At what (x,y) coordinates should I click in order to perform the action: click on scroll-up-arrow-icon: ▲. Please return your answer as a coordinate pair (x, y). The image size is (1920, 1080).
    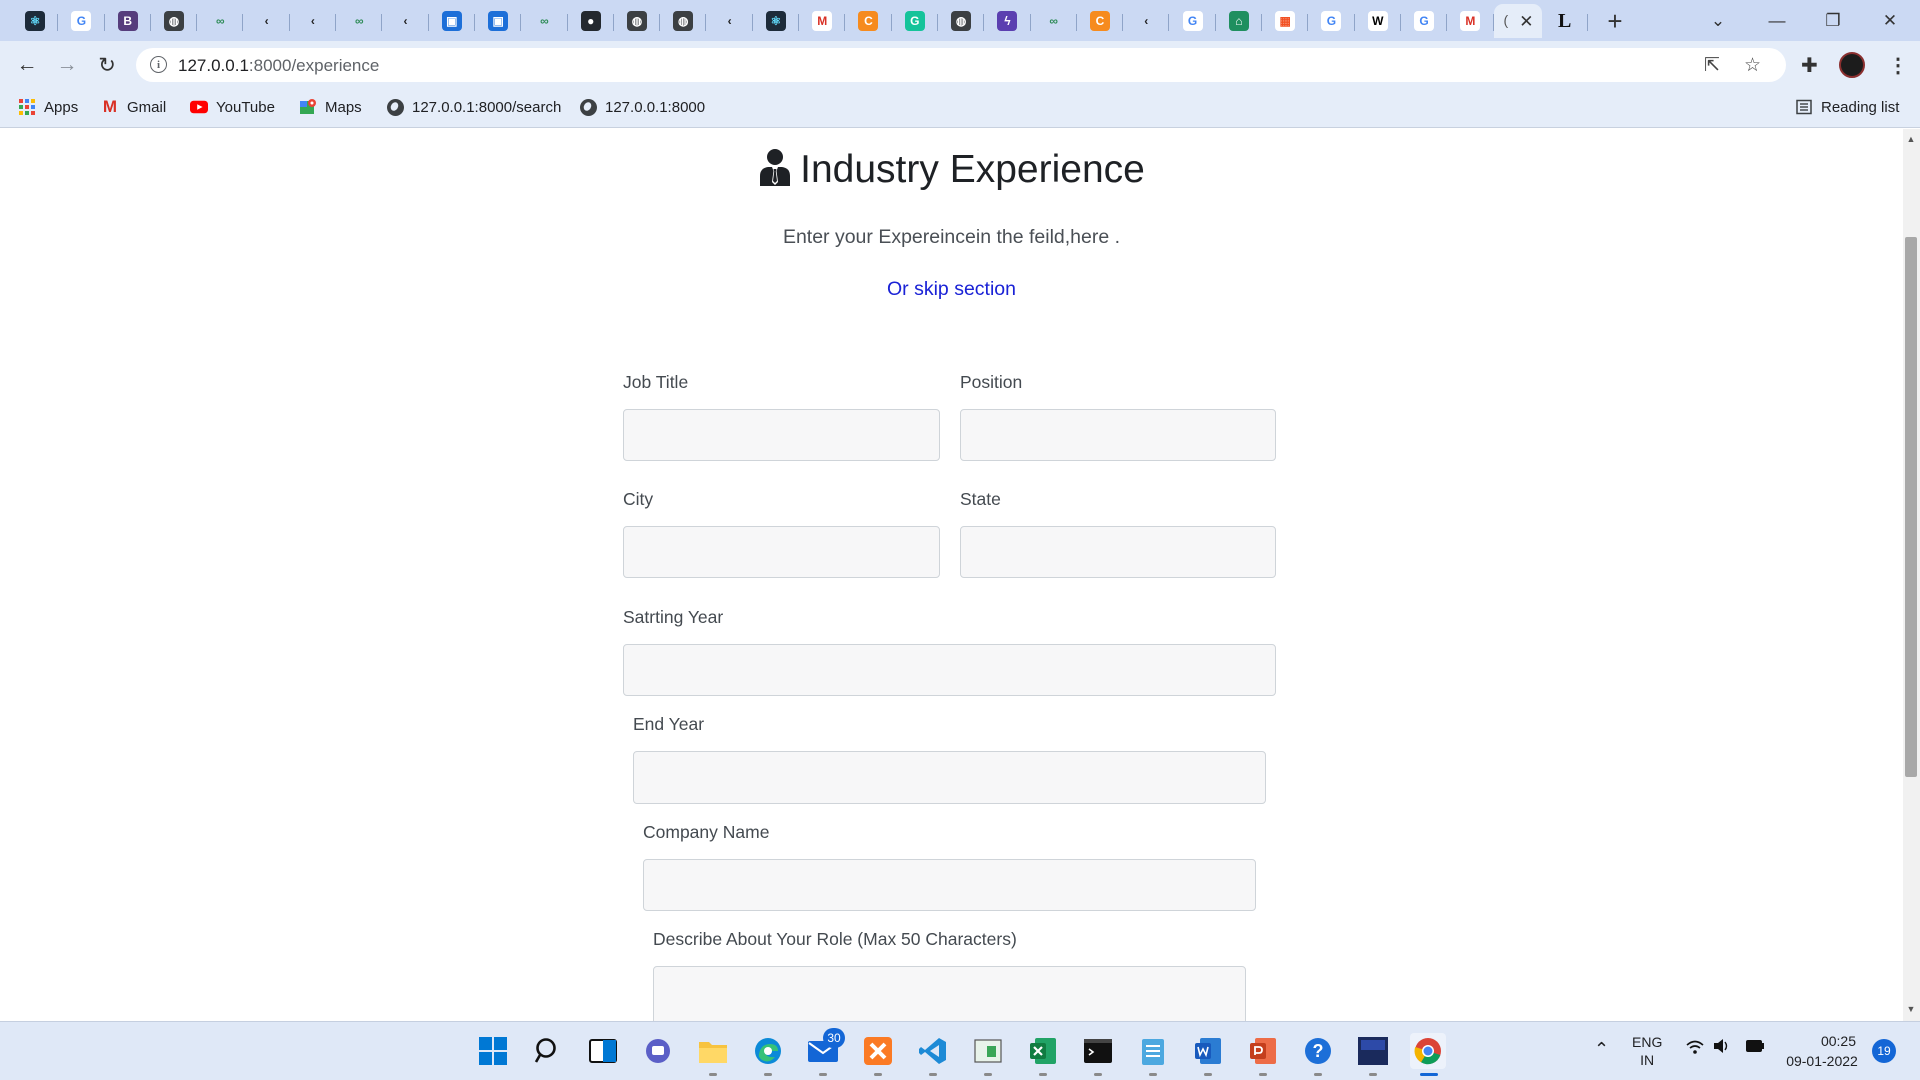
    Looking at the image, I should click on (1911, 140).